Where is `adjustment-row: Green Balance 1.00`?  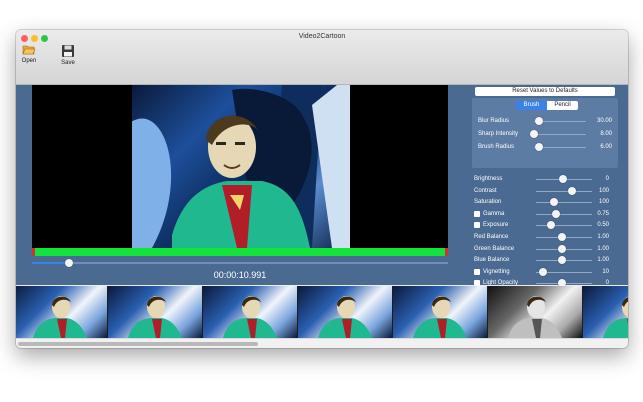
adjustment-row: Green Balance 1.00 is located at coordinates (549, 249).